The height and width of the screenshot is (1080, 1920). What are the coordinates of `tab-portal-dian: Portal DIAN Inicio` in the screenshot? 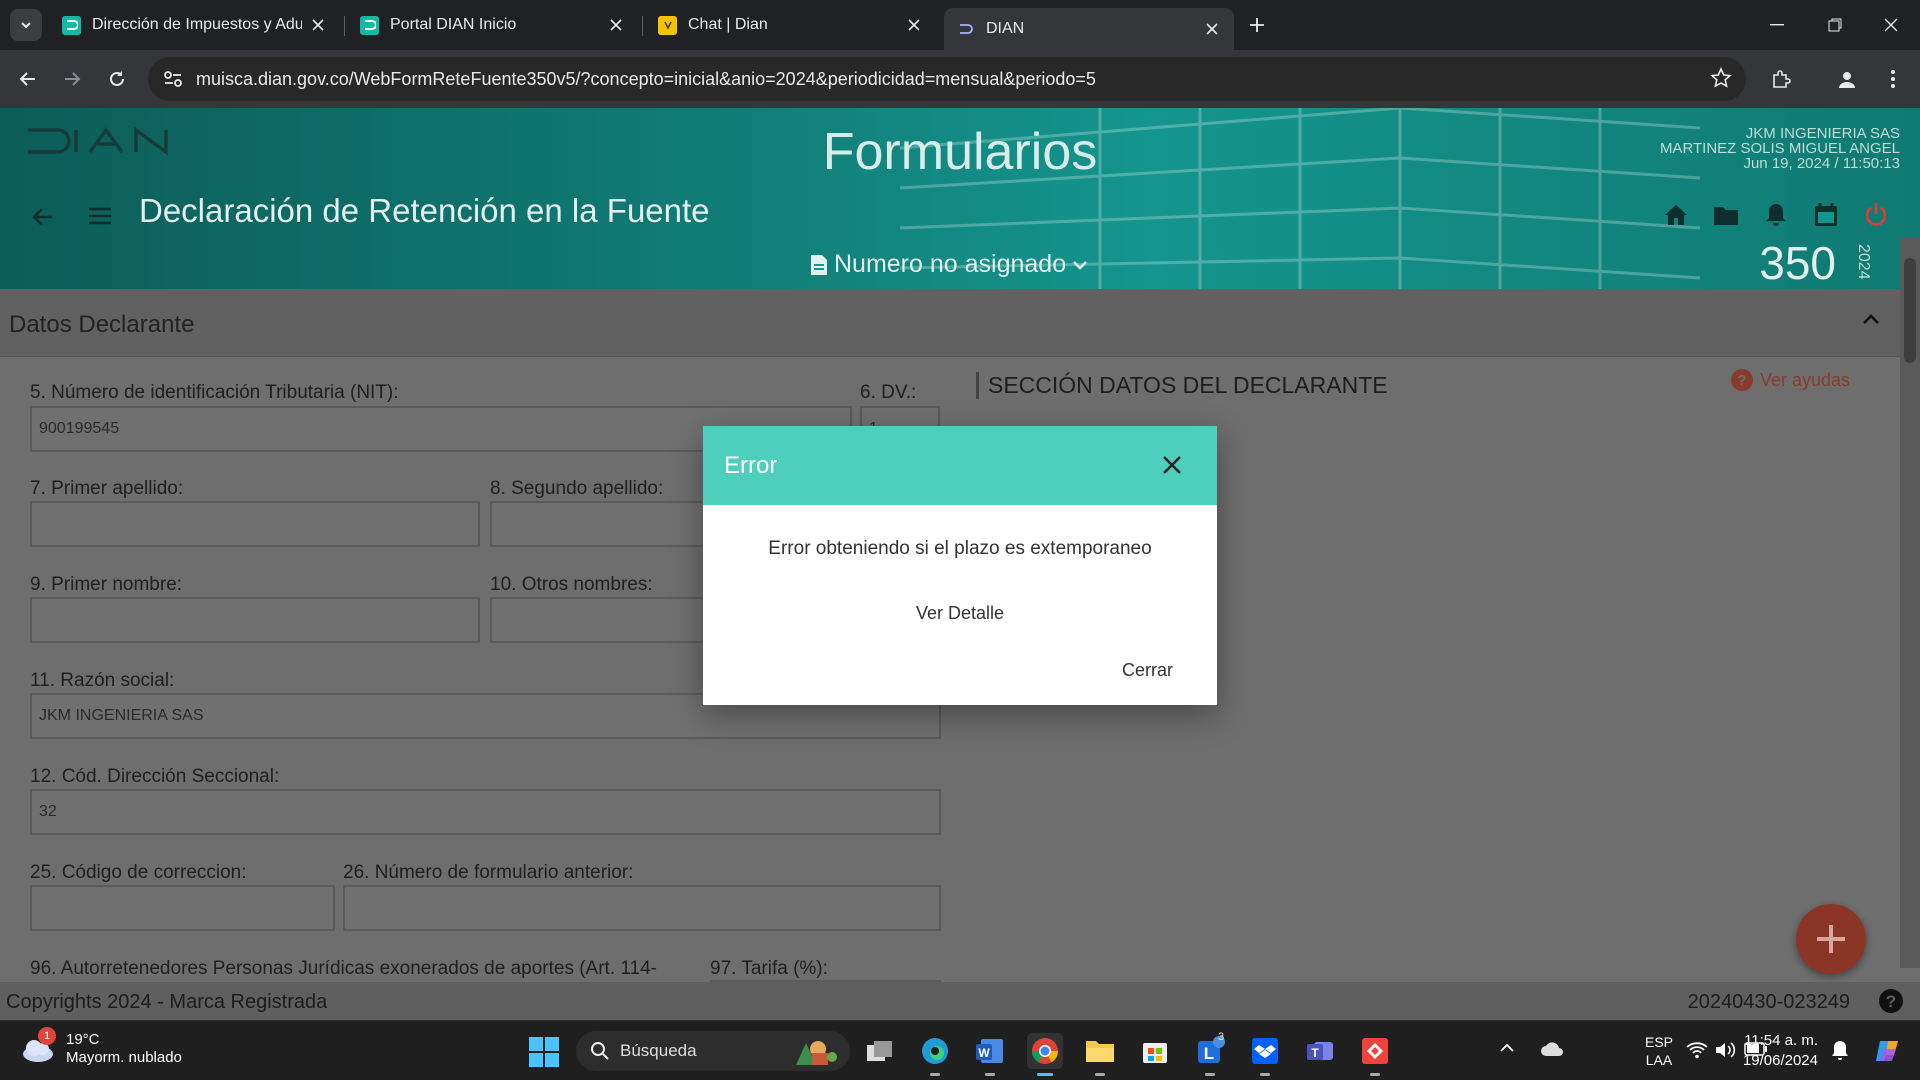 It's located at (493, 25).